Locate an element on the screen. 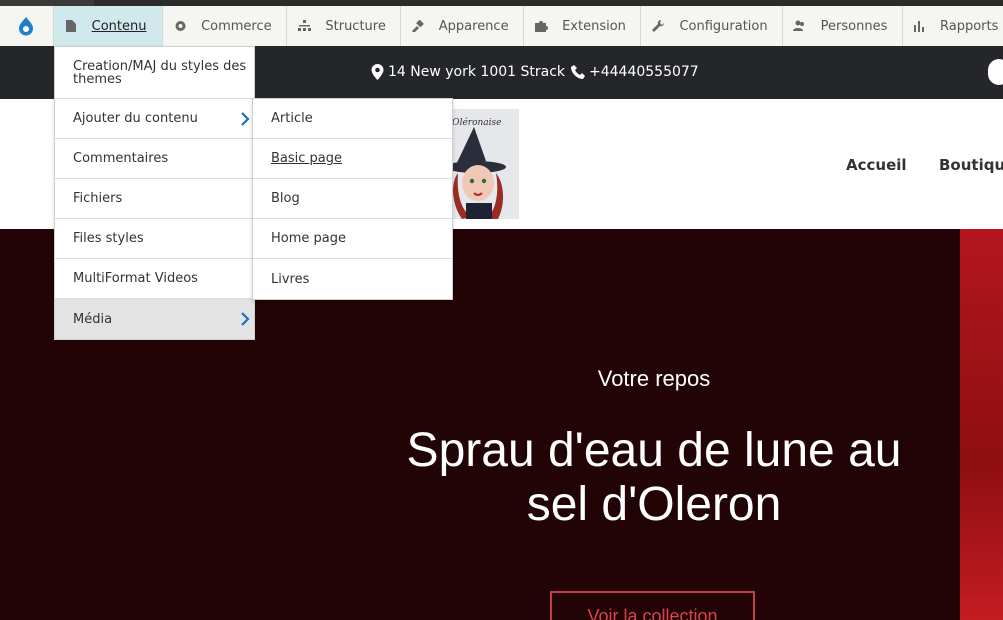  menu-item-files: Fichiers is located at coordinates (154, 199).